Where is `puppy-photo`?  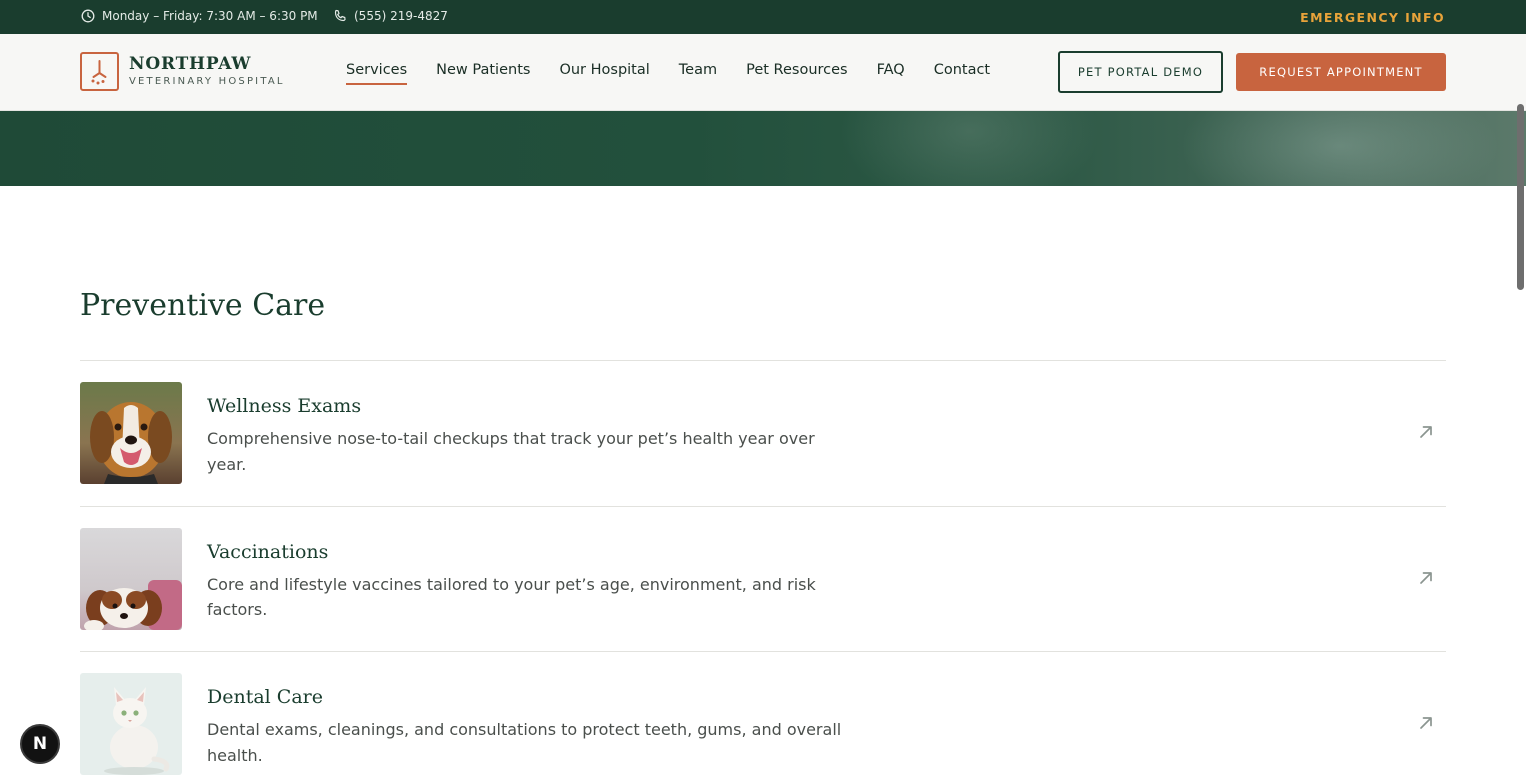 puppy-photo is located at coordinates (131, 578).